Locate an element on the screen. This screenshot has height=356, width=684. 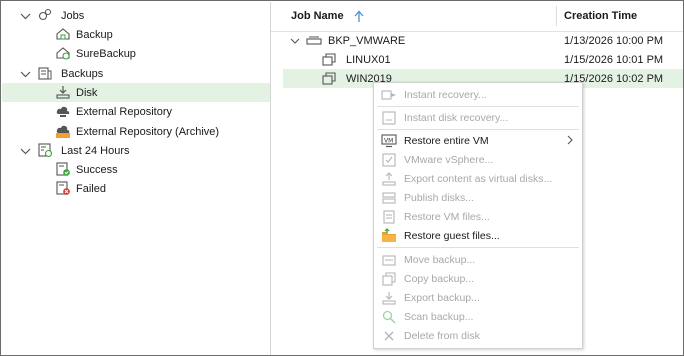
vm-job-icon is located at coordinates (314, 41).